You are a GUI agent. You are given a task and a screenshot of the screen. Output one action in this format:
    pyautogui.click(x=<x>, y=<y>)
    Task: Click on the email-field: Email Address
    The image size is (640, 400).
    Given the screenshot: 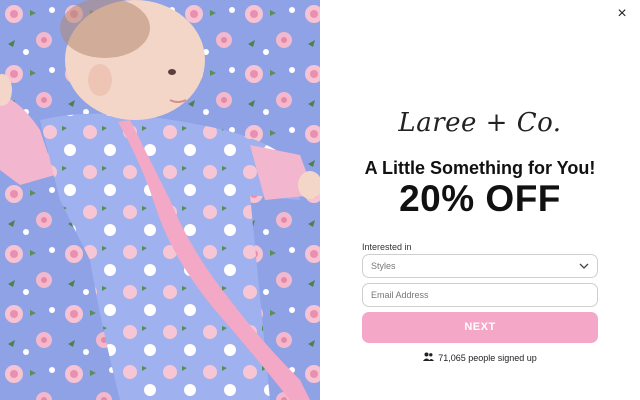 What is the action you would take?
    pyautogui.click(x=480, y=295)
    